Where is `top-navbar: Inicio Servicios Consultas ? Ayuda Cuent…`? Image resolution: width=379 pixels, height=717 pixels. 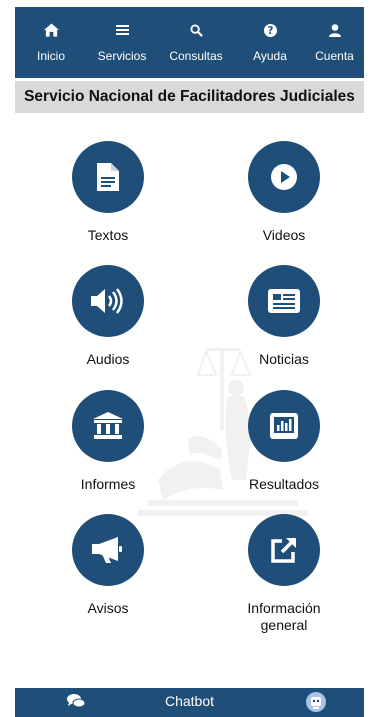 top-navbar: Inicio Servicios Consultas ? Ayuda Cuent… is located at coordinates (189, 42).